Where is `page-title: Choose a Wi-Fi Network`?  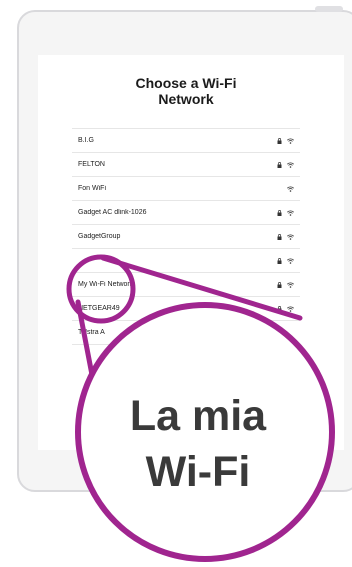 page-title: Choose a Wi-Fi Network is located at coordinates (186, 91).